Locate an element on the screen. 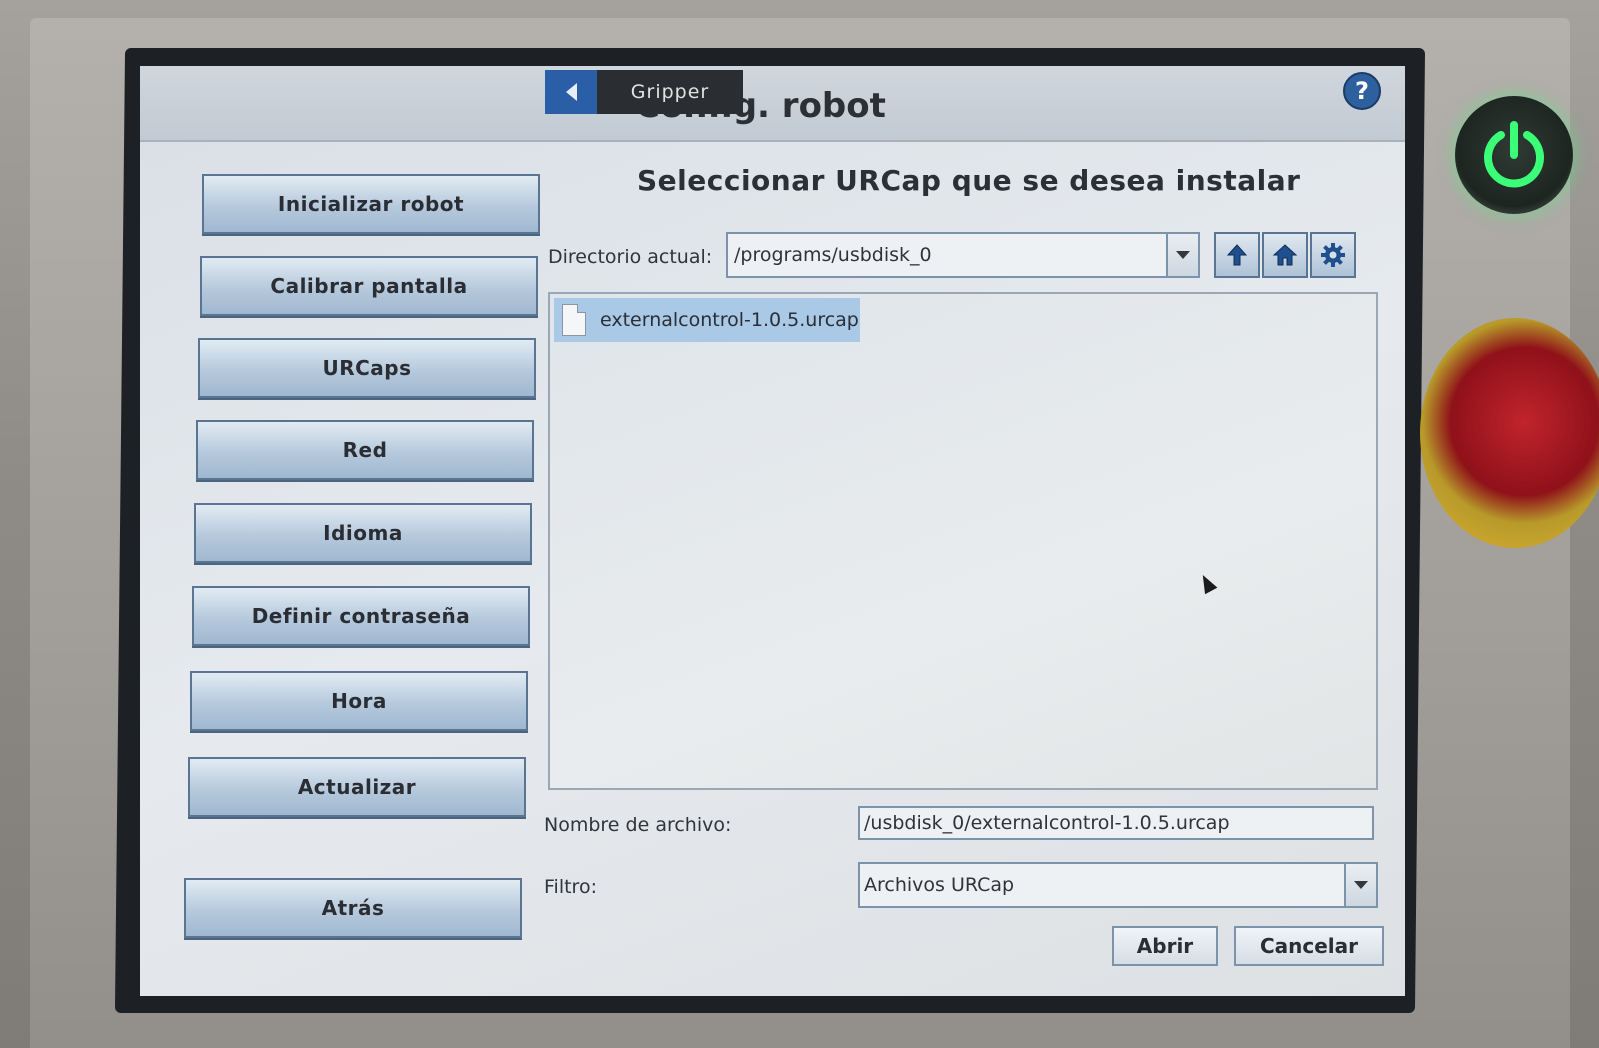  directory-dropdown: /programs/usbdisk_0 is located at coordinates (963, 255).